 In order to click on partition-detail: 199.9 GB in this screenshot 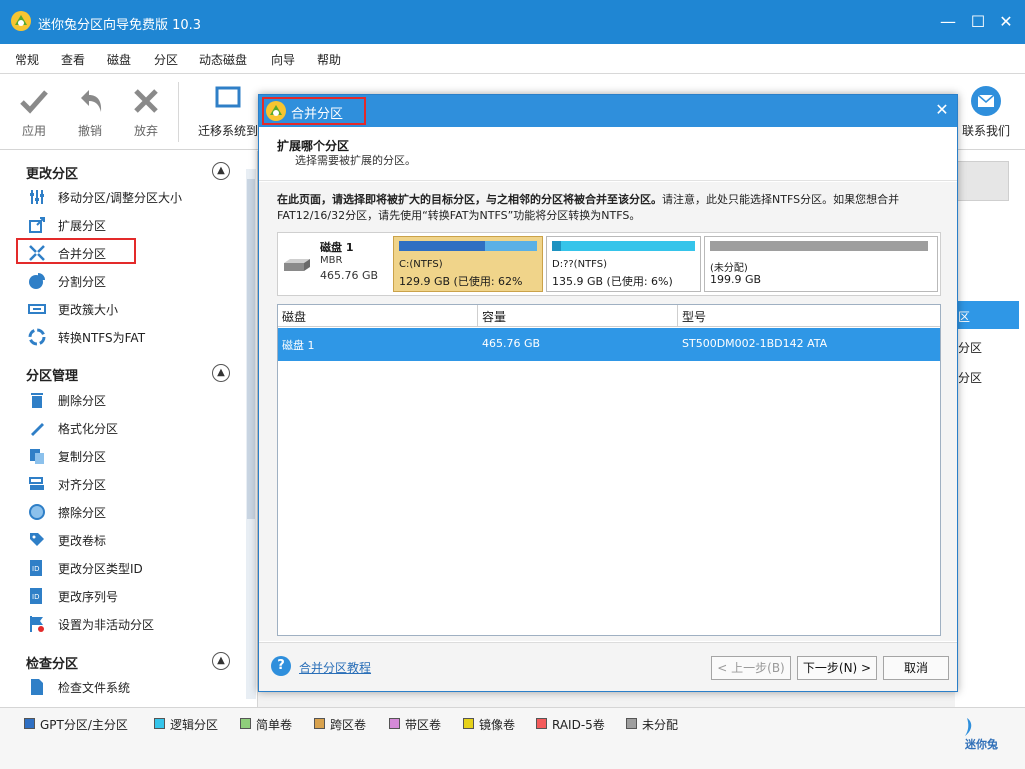, I will do `click(736, 279)`.